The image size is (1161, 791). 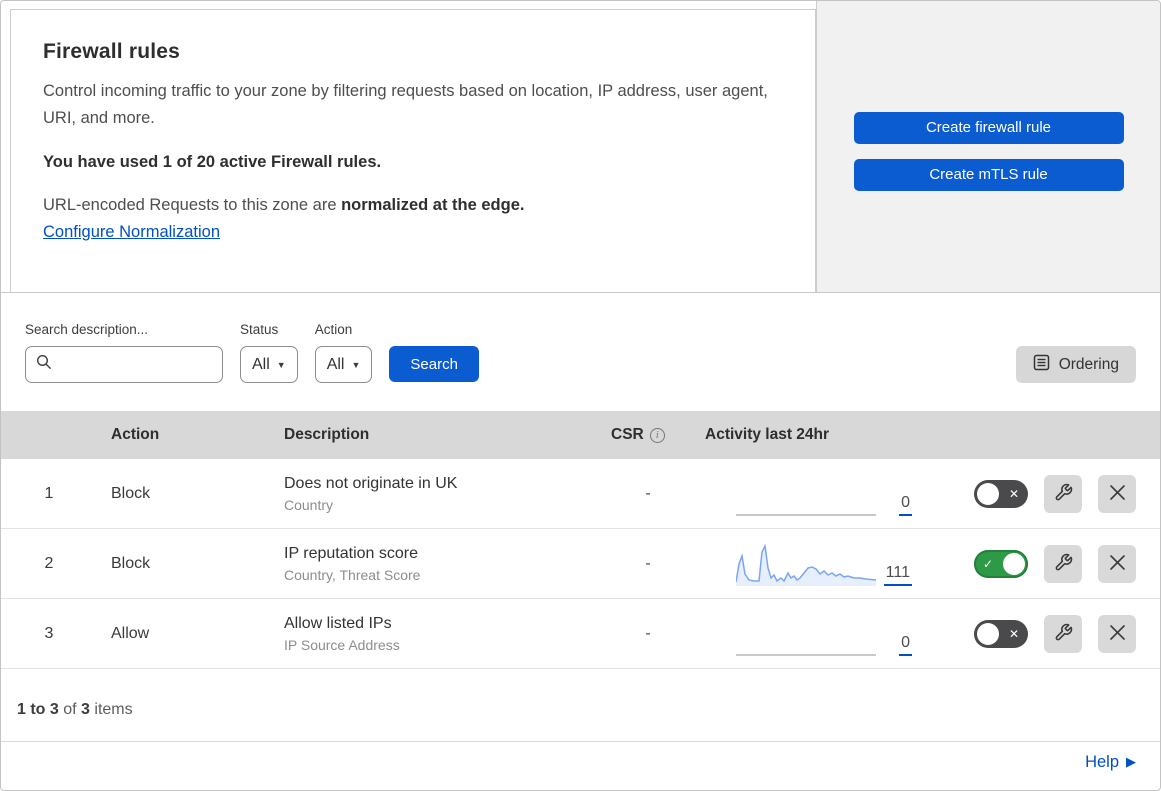 What do you see at coordinates (433, 205) in the screenshot?
I see `normalization-bold: normalized at the edge.` at bounding box center [433, 205].